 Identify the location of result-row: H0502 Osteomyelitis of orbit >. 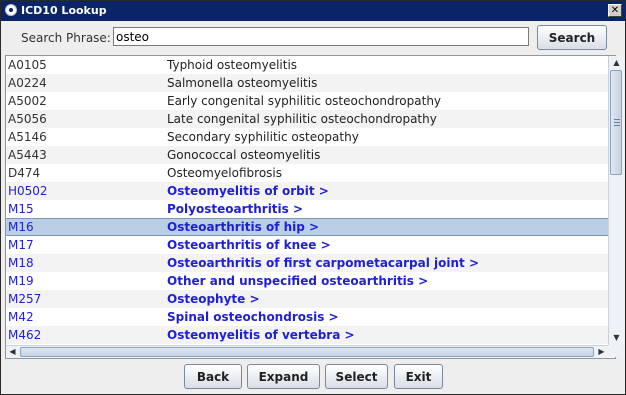
(307, 191).